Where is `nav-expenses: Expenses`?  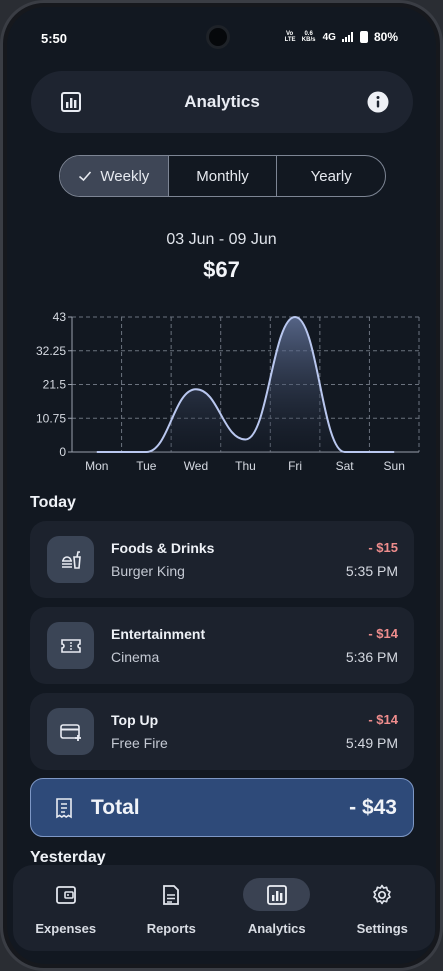 nav-expenses: Expenses is located at coordinates (66, 908).